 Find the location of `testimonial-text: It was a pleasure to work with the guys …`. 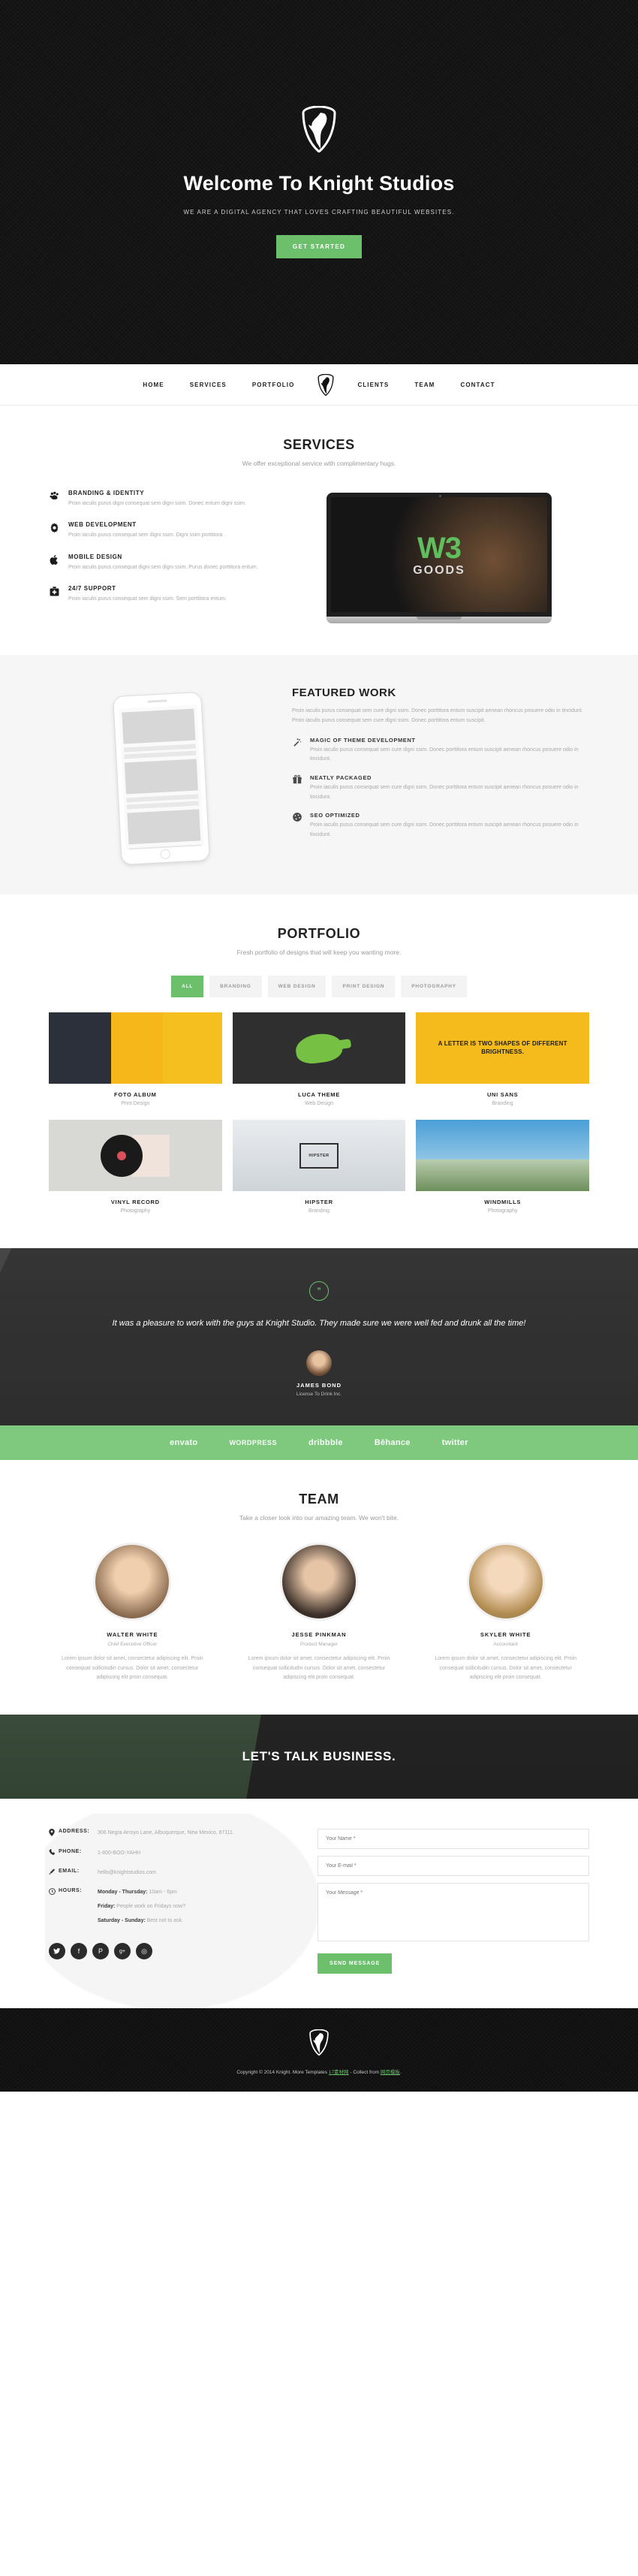

testimonial-text: It was a pleasure to work with the guys … is located at coordinates (319, 1323).